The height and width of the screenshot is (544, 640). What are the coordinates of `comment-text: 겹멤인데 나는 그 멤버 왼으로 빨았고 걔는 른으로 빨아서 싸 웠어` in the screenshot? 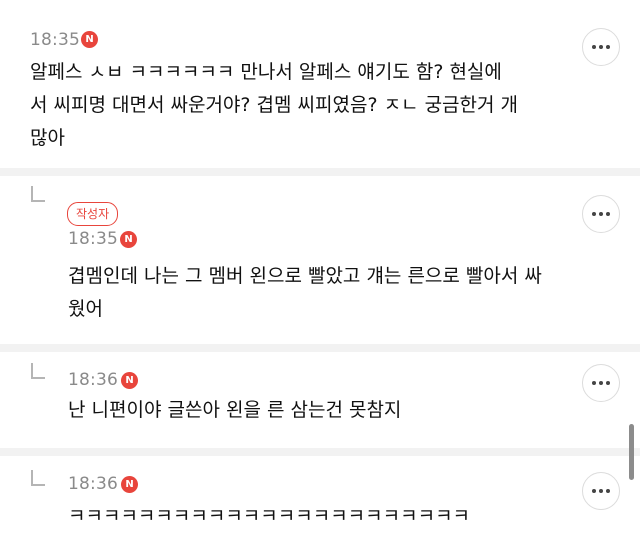 It's located at (338, 293).